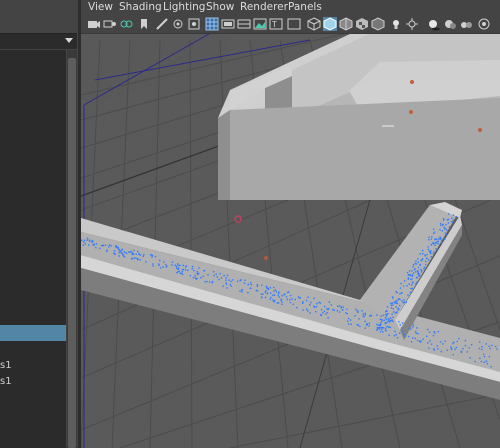  What do you see at coordinates (220, 7) in the screenshot?
I see `menu-show: Show` at bounding box center [220, 7].